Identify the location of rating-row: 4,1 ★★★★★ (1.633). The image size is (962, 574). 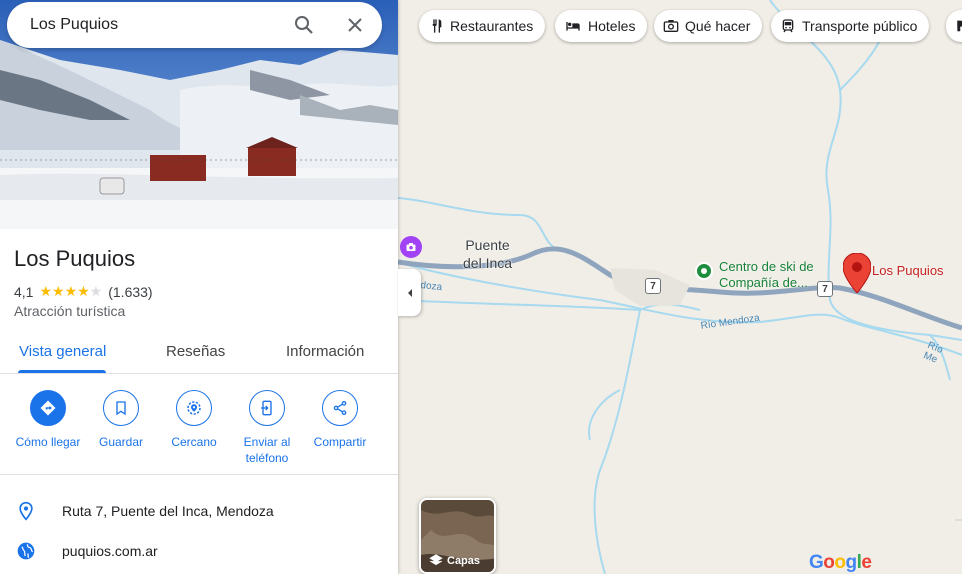
(83, 291).